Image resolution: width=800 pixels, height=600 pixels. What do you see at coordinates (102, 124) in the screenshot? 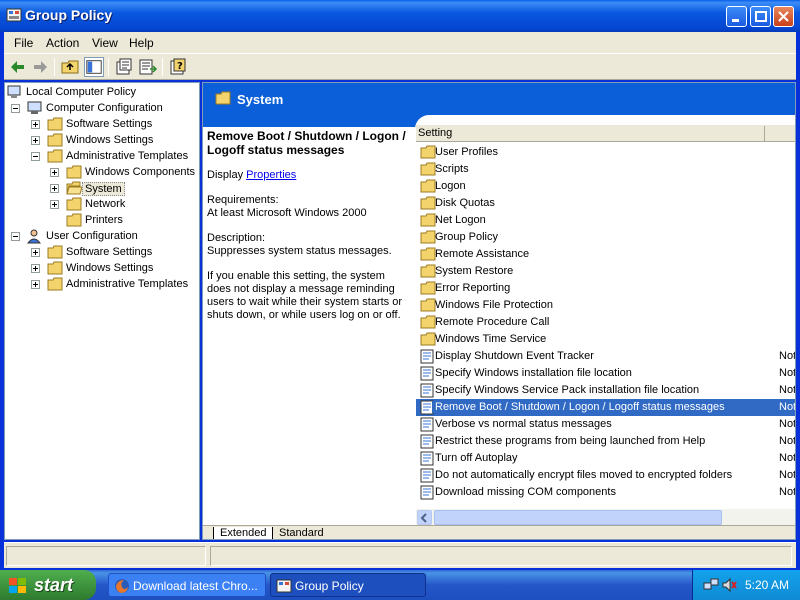
I see `tree-node-software-settings: Software Settings` at bounding box center [102, 124].